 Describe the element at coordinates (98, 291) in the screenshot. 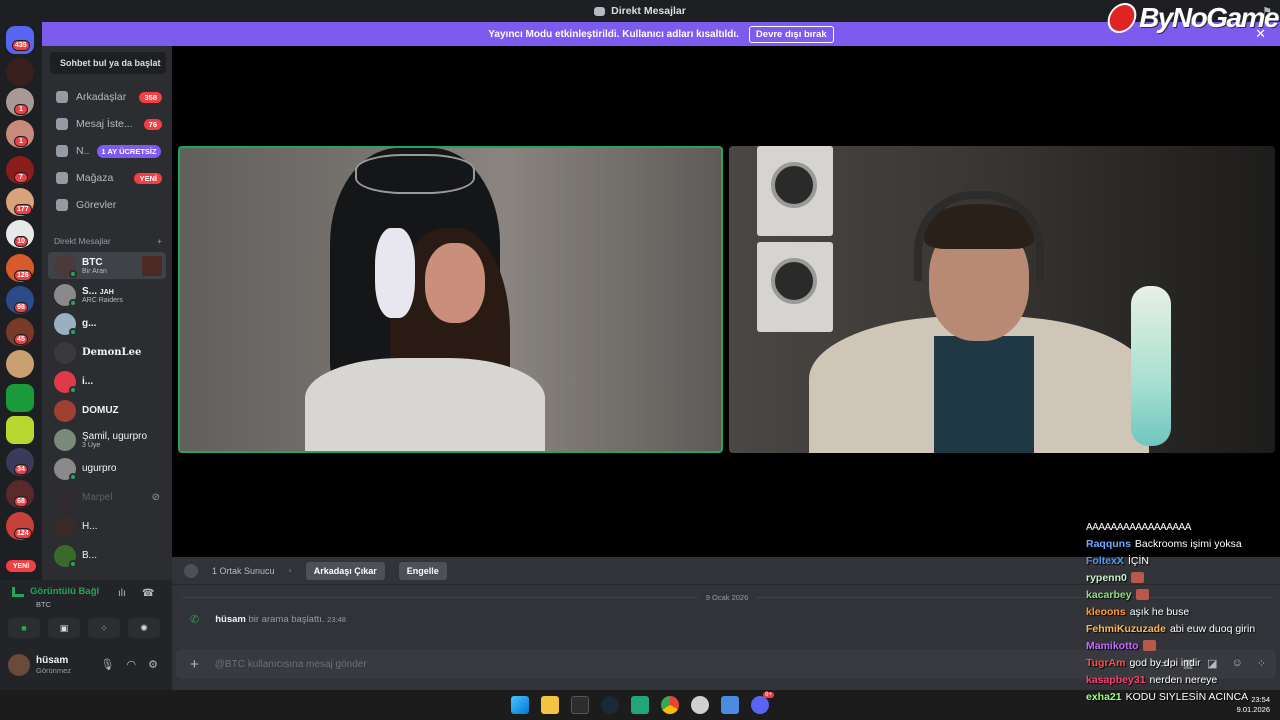

I see `dm-name: S... JAH` at that location.